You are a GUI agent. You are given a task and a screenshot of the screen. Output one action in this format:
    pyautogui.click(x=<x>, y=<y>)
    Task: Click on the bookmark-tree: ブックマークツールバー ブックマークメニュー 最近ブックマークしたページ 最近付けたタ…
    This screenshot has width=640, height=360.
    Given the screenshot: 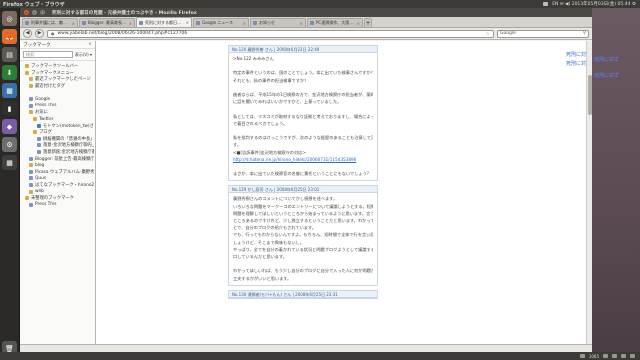 What is the action you would take?
    pyautogui.click(x=57, y=135)
    